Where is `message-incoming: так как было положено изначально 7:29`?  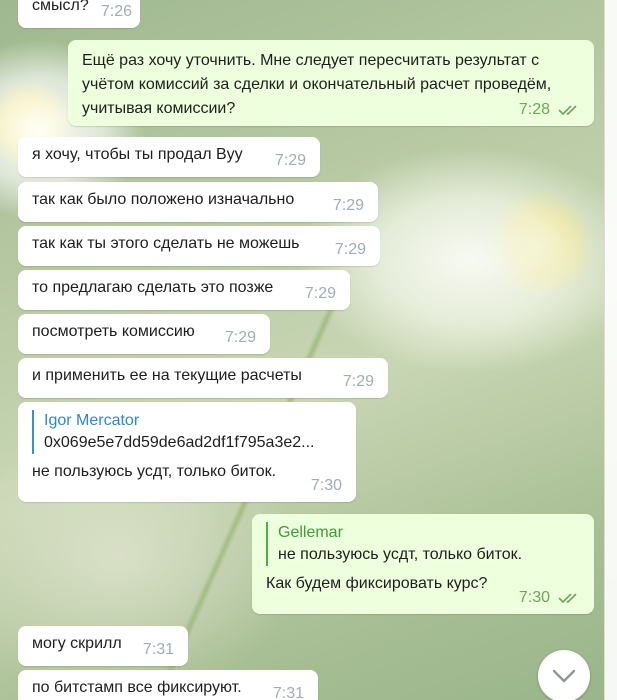 message-incoming: так как было положено изначально 7:29 is located at coordinates (198, 202).